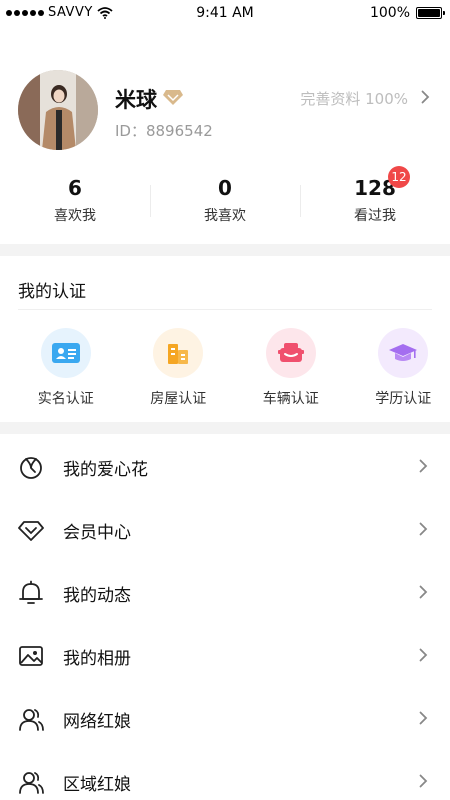  Describe the element at coordinates (399, 177) in the screenshot. I see `notification-badge: 12` at that location.